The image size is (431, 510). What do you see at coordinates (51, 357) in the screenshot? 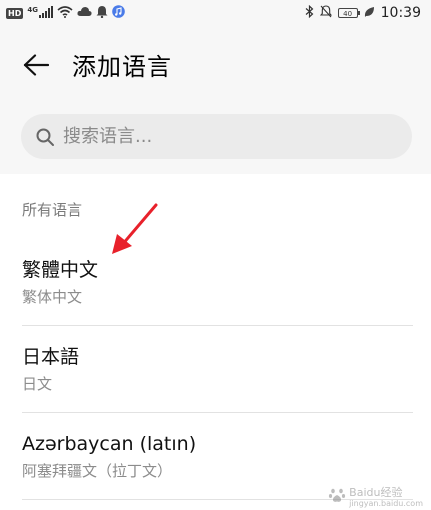
I see `language-name: 日本語` at bounding box center [51, 357].